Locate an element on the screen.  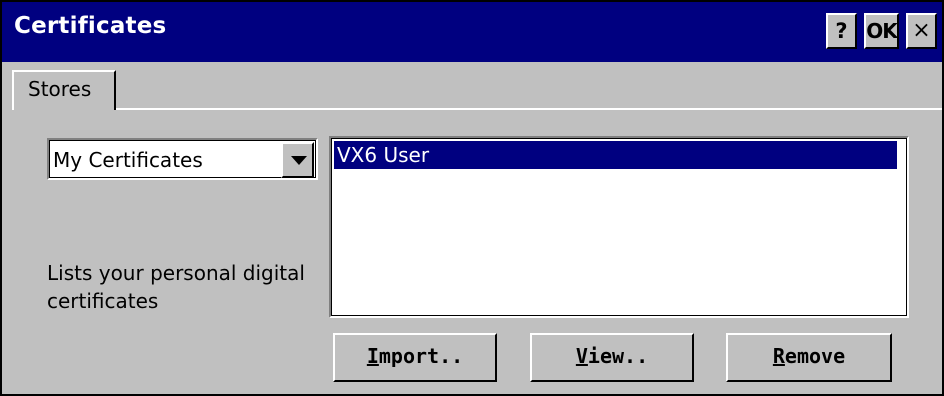
chevron-down-icon is located at coordinates (299, 160).